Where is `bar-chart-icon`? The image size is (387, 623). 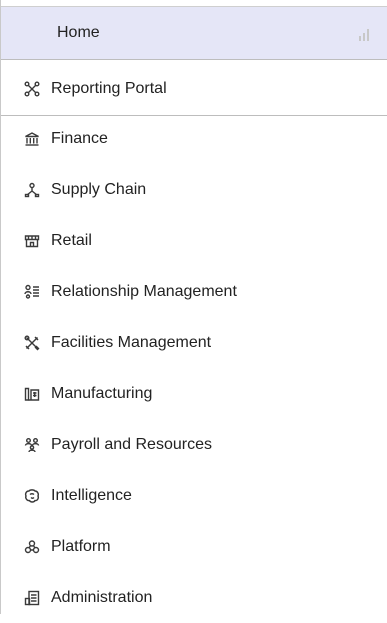 bar-chart-icon is located at coordinates (366, 34).